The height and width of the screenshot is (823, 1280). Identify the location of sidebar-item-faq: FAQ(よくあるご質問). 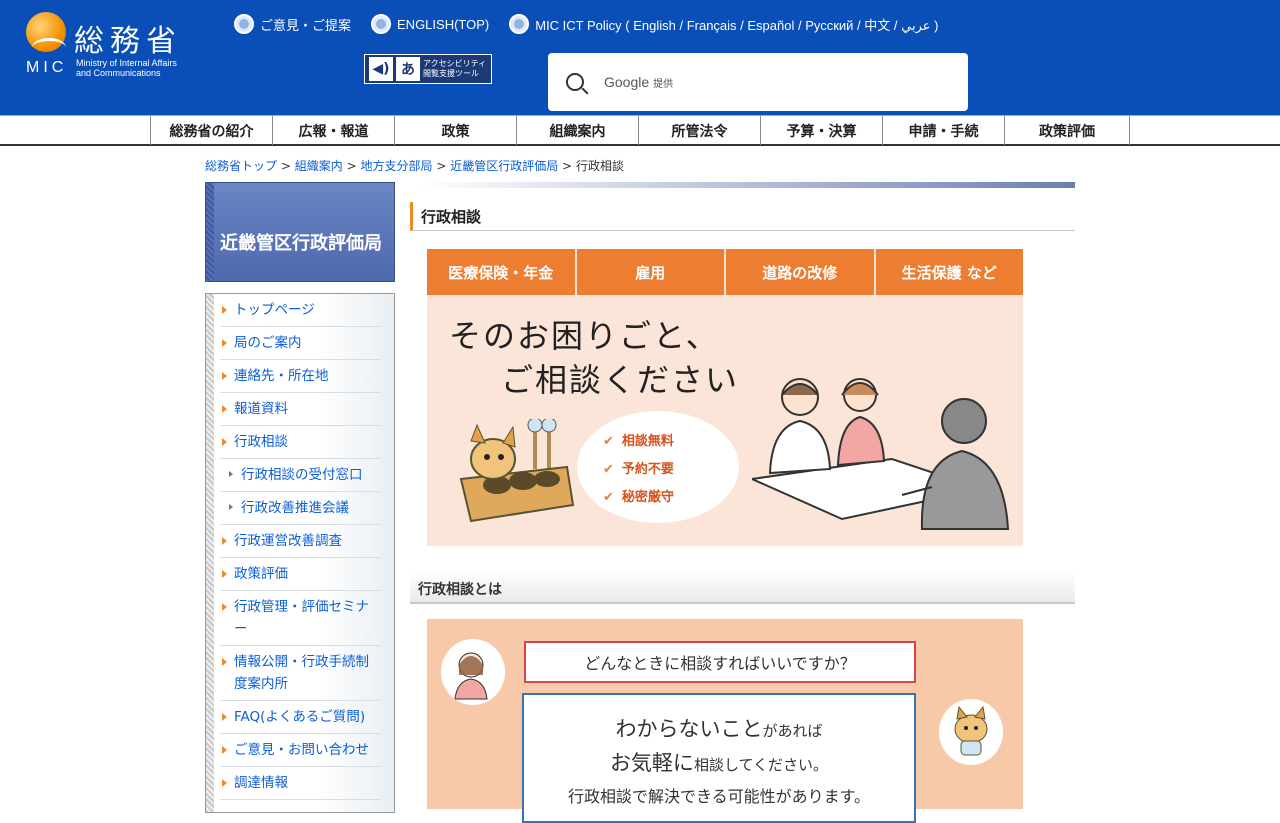
(300, 717).